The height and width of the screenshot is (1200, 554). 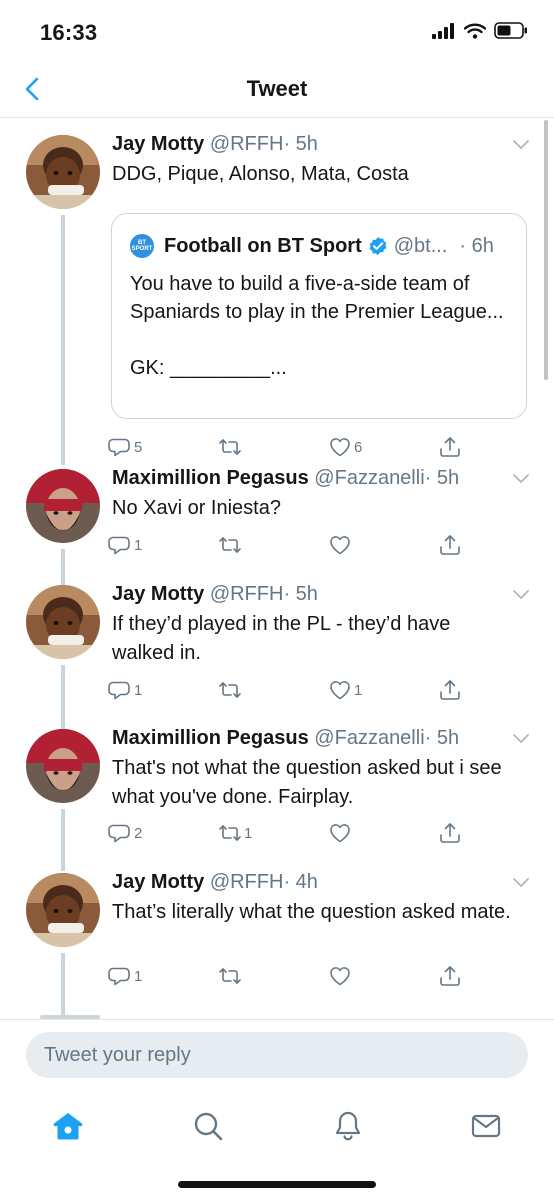 I want to click on page-title: Tweet, so click(x=277, y=88).